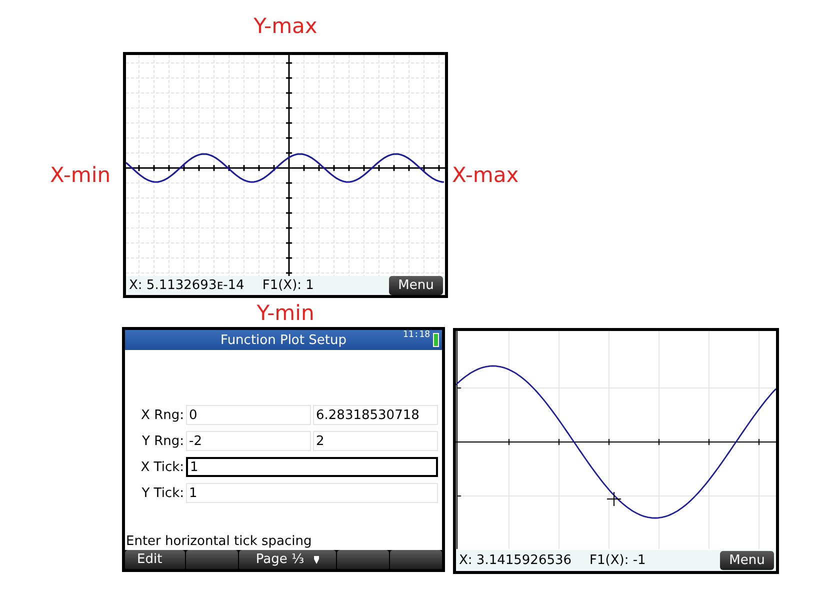  Describe the element at coordinates (283, 340) in the screenshot. I see `screen-title: Function Plot Setup` at that location.